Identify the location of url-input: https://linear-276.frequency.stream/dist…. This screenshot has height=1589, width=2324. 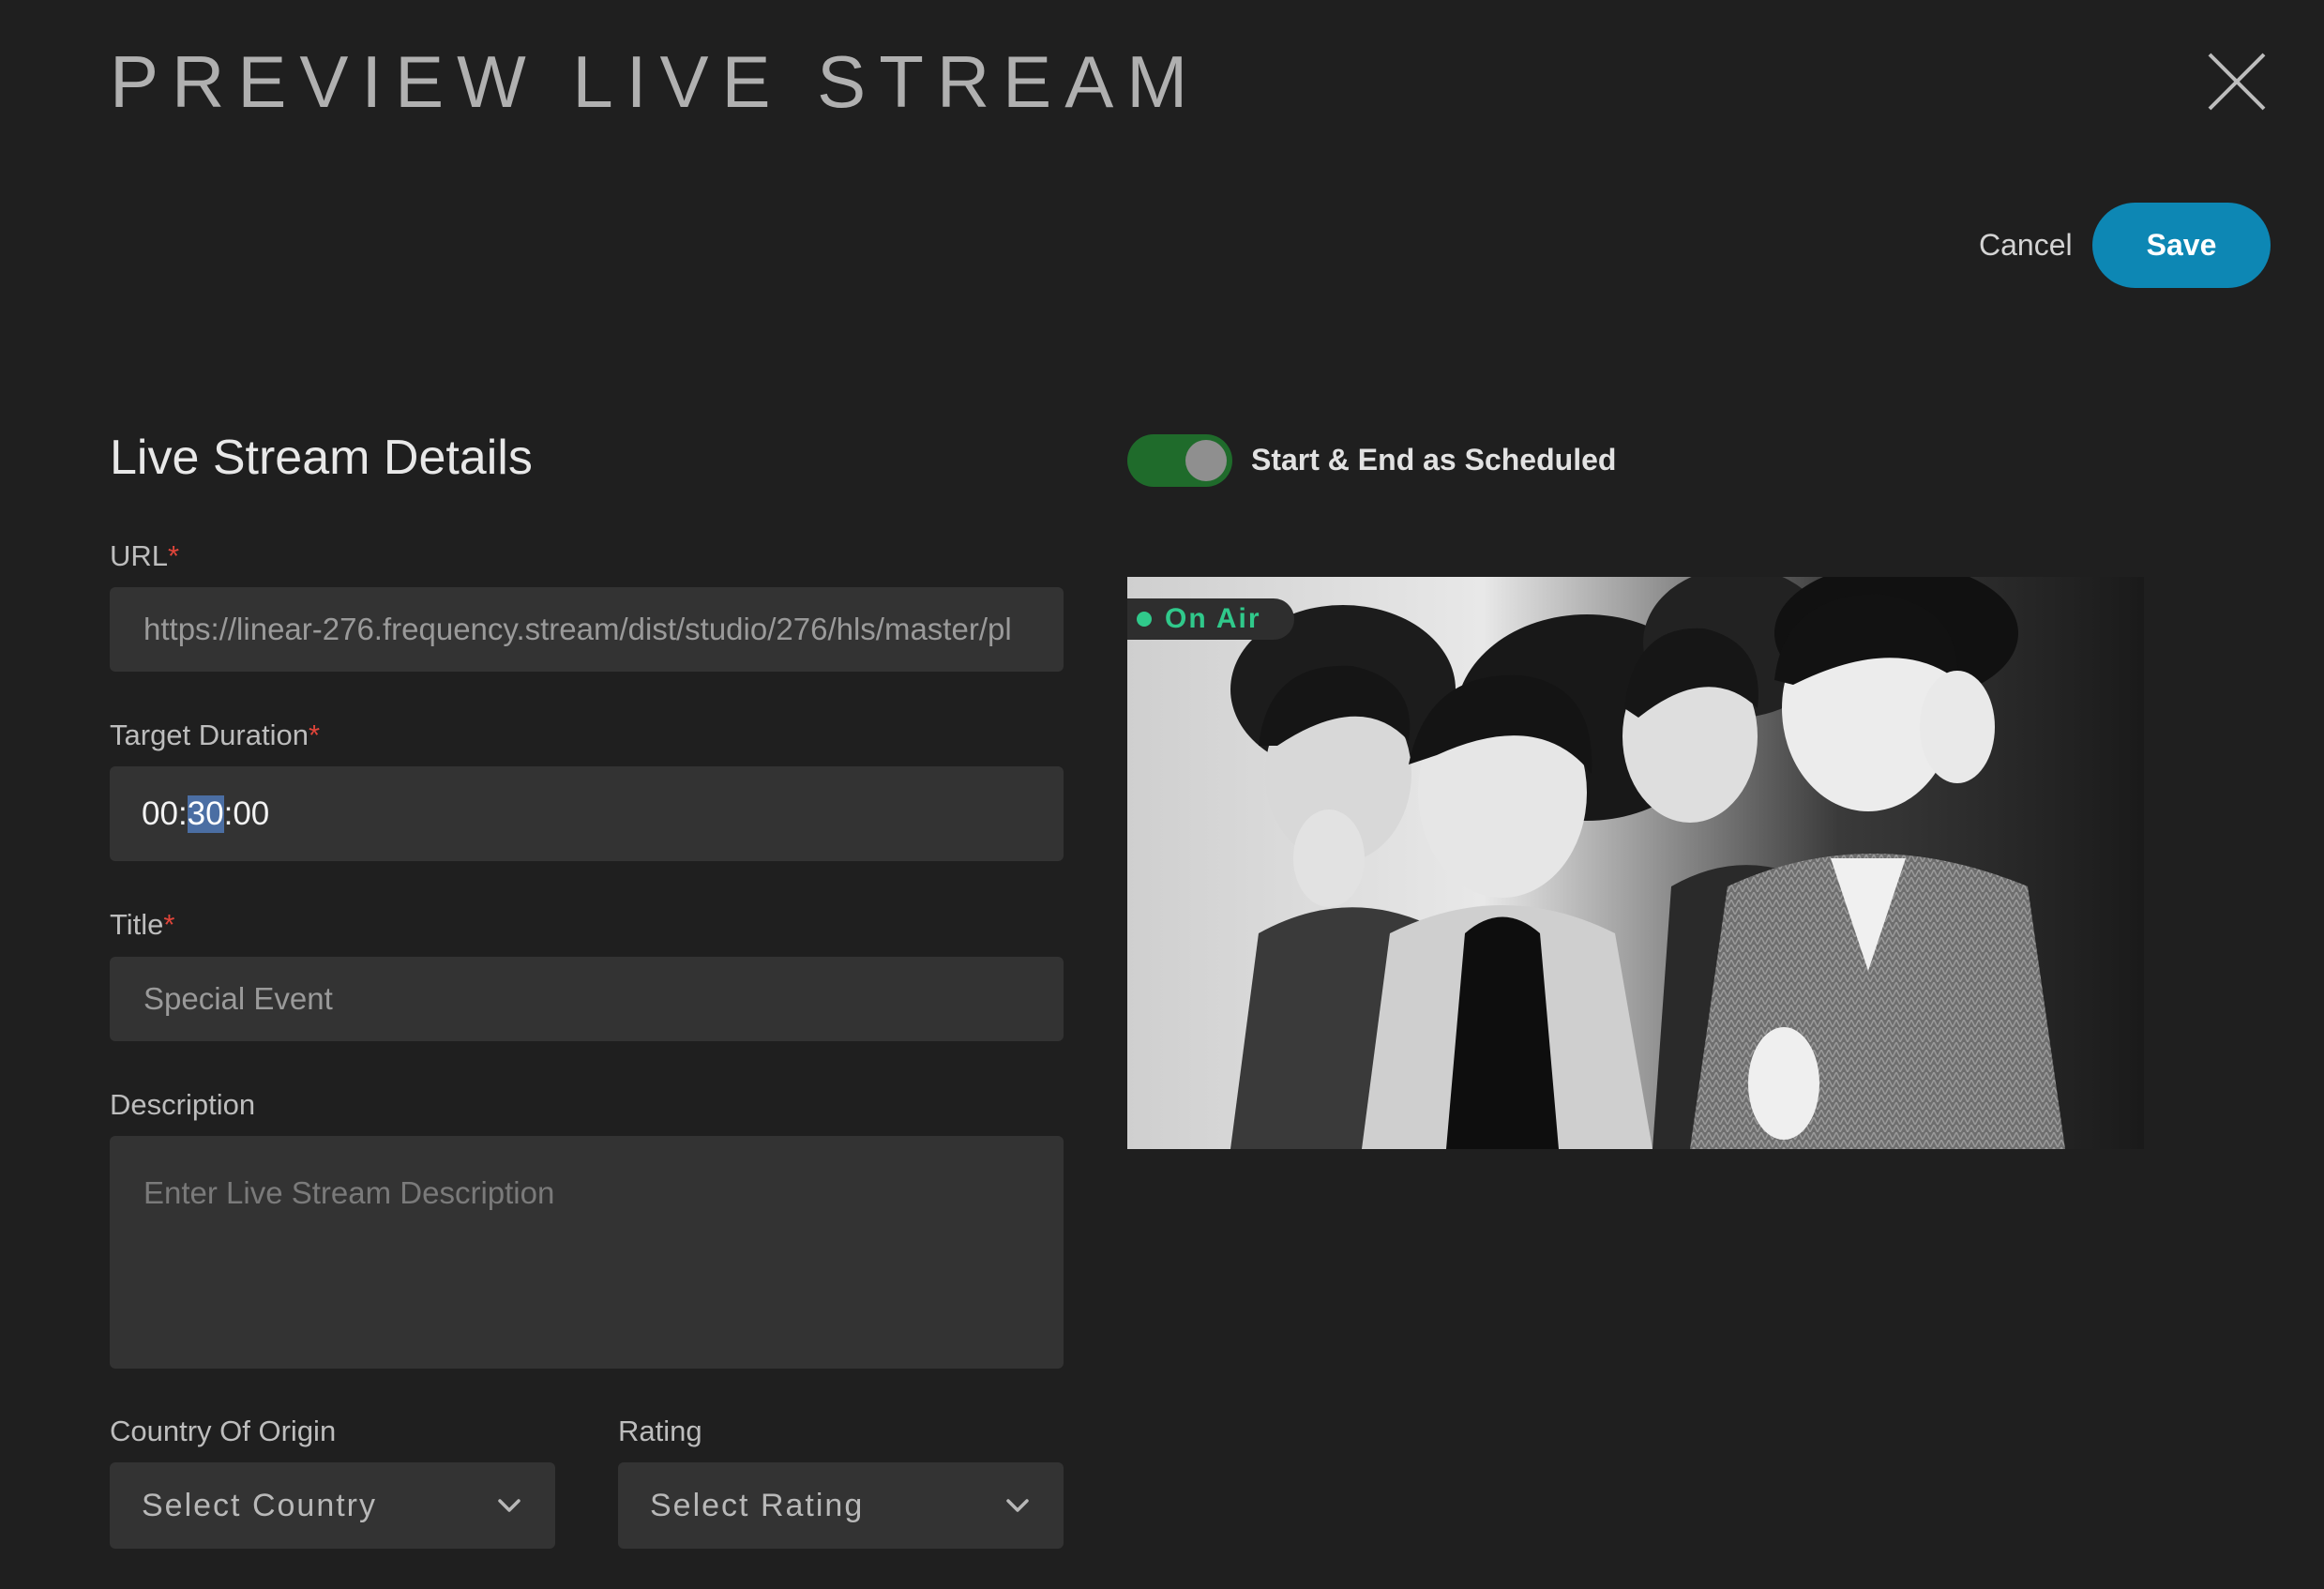
(587, 630).